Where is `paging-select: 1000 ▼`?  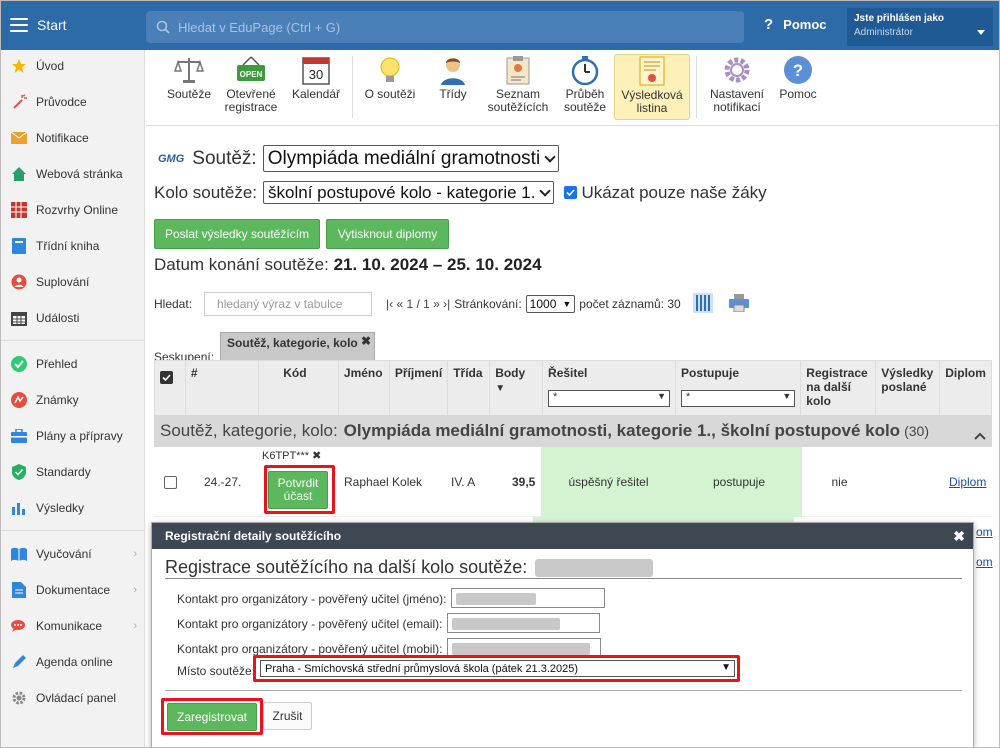
paging-select: 1000 ▼ is located at coordinates (550, 304).